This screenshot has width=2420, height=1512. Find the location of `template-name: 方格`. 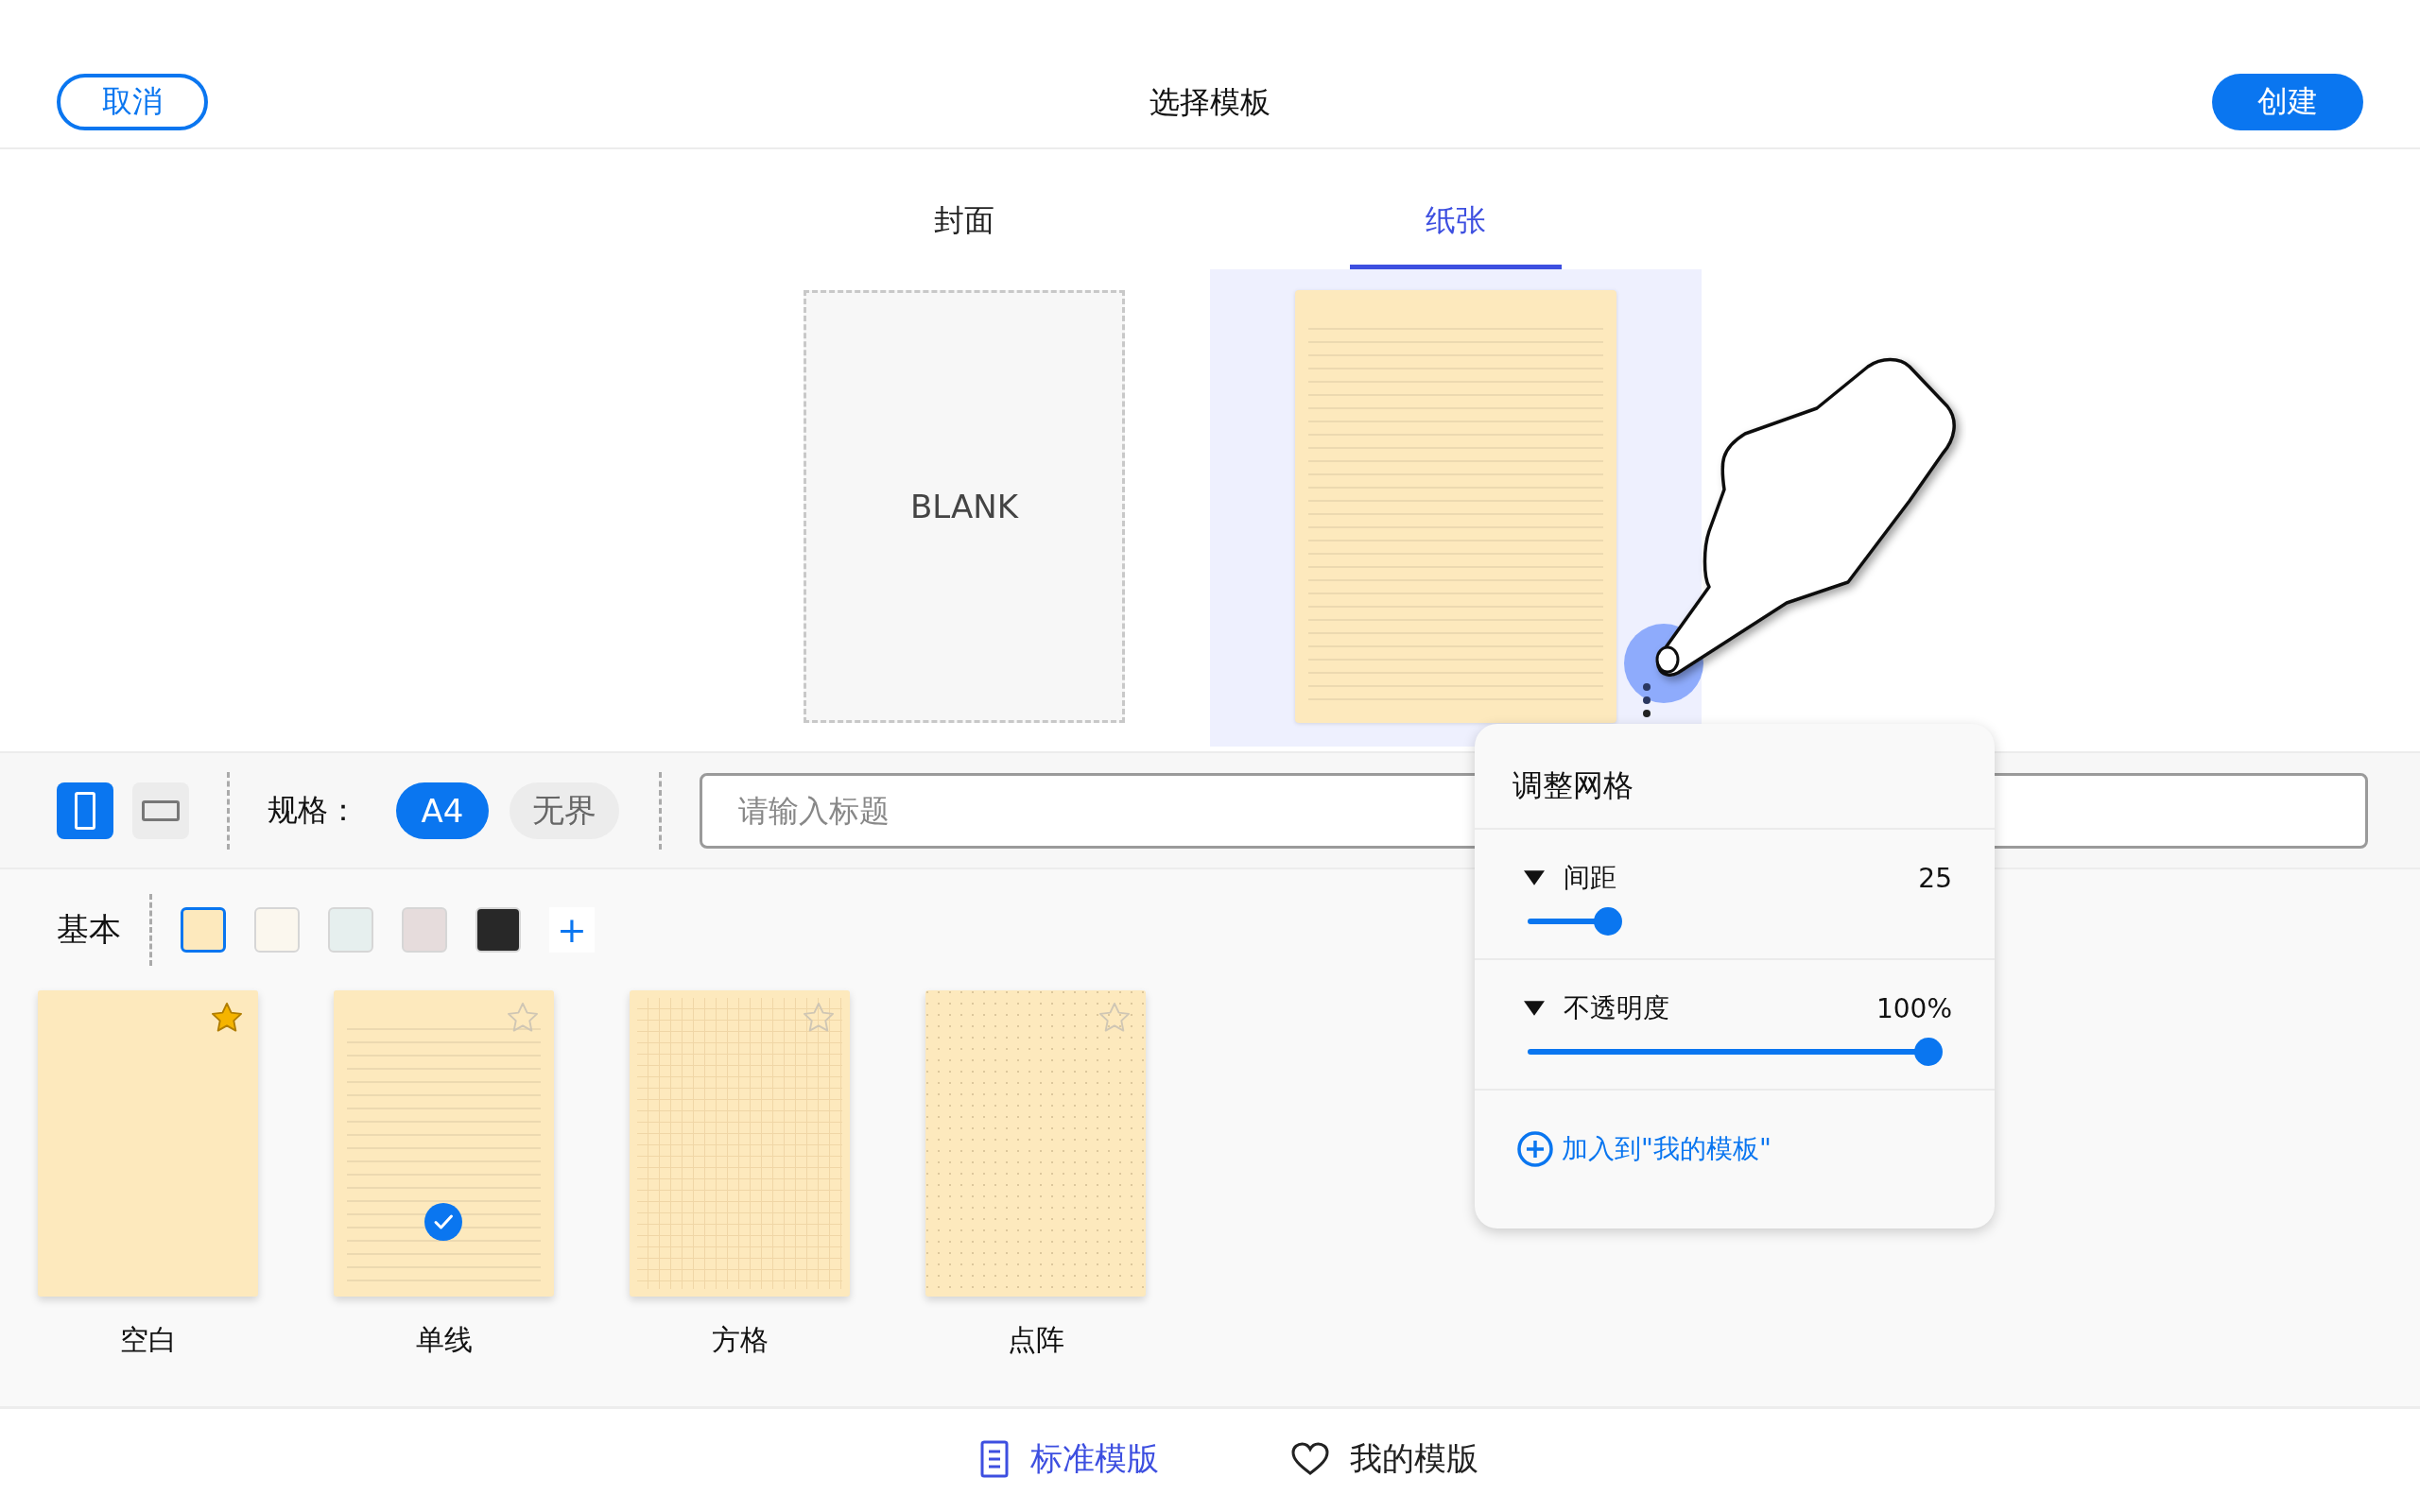

template-name: 方格 is located at coordinates (740, 1340).